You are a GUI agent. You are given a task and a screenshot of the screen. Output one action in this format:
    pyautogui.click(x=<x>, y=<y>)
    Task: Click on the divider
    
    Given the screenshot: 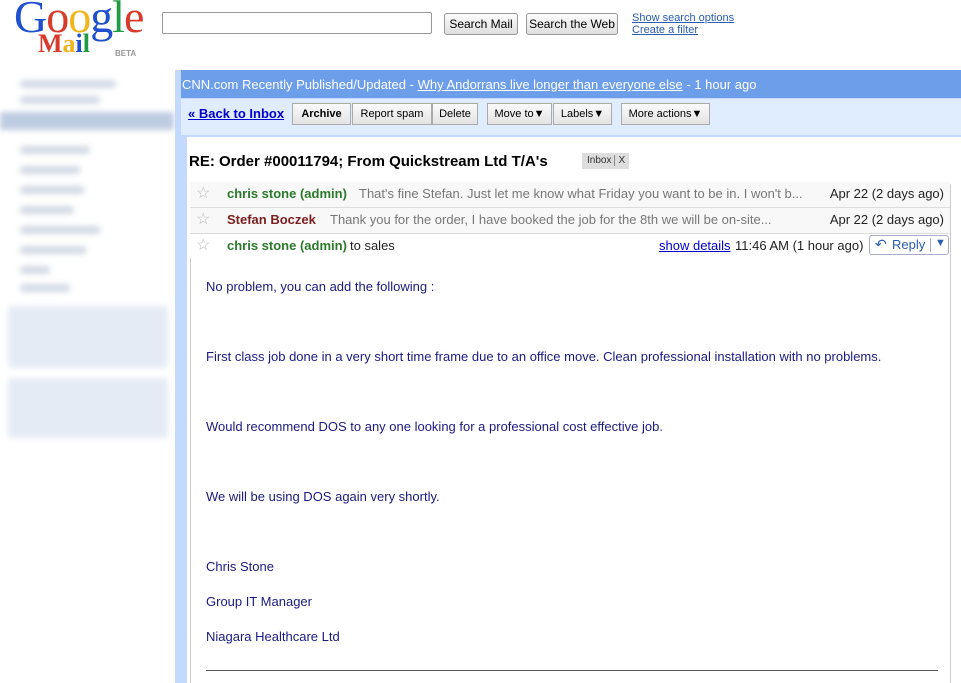 What is the action you would take?
    pyautogui.click(x=930, y=245)
    